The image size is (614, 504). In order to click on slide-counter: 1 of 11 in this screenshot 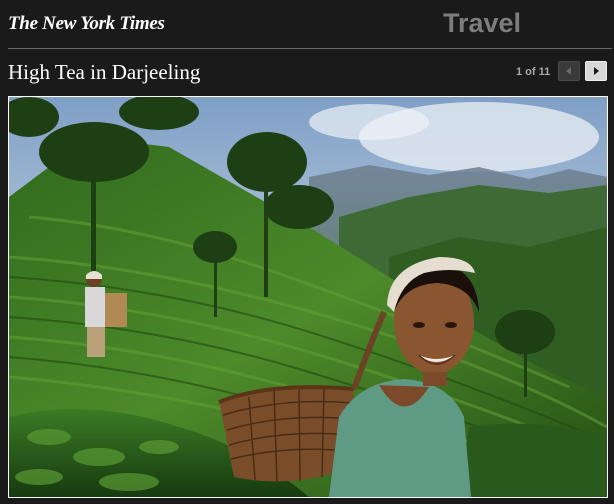, I will do `click(533, 72)`.